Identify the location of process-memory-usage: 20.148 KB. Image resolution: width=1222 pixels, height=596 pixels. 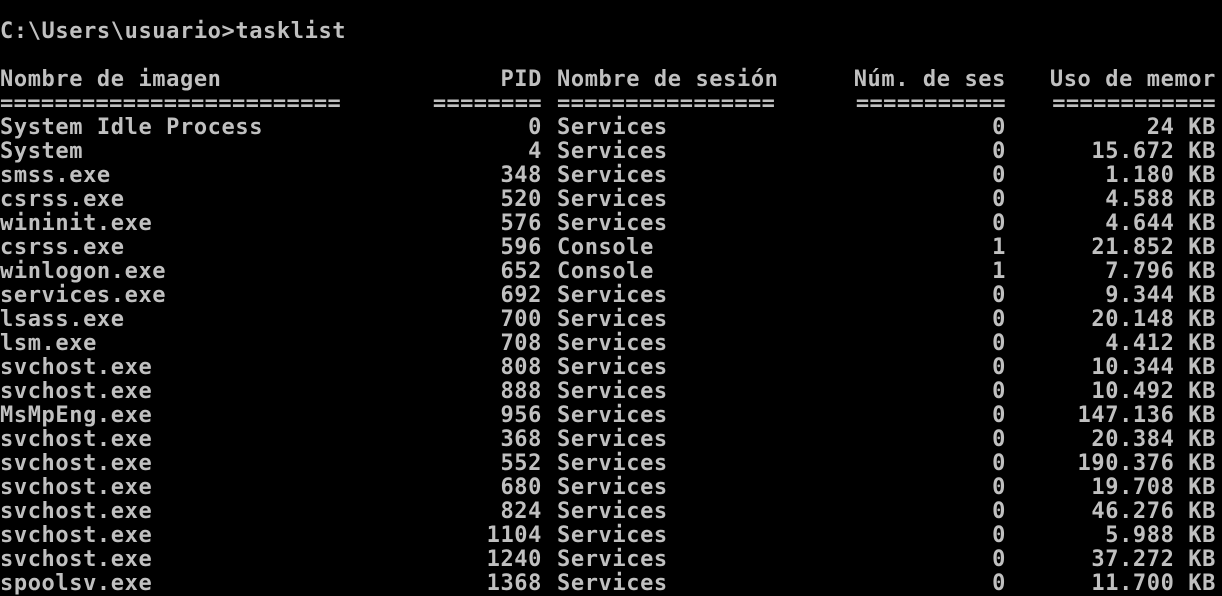
(1153, 319).